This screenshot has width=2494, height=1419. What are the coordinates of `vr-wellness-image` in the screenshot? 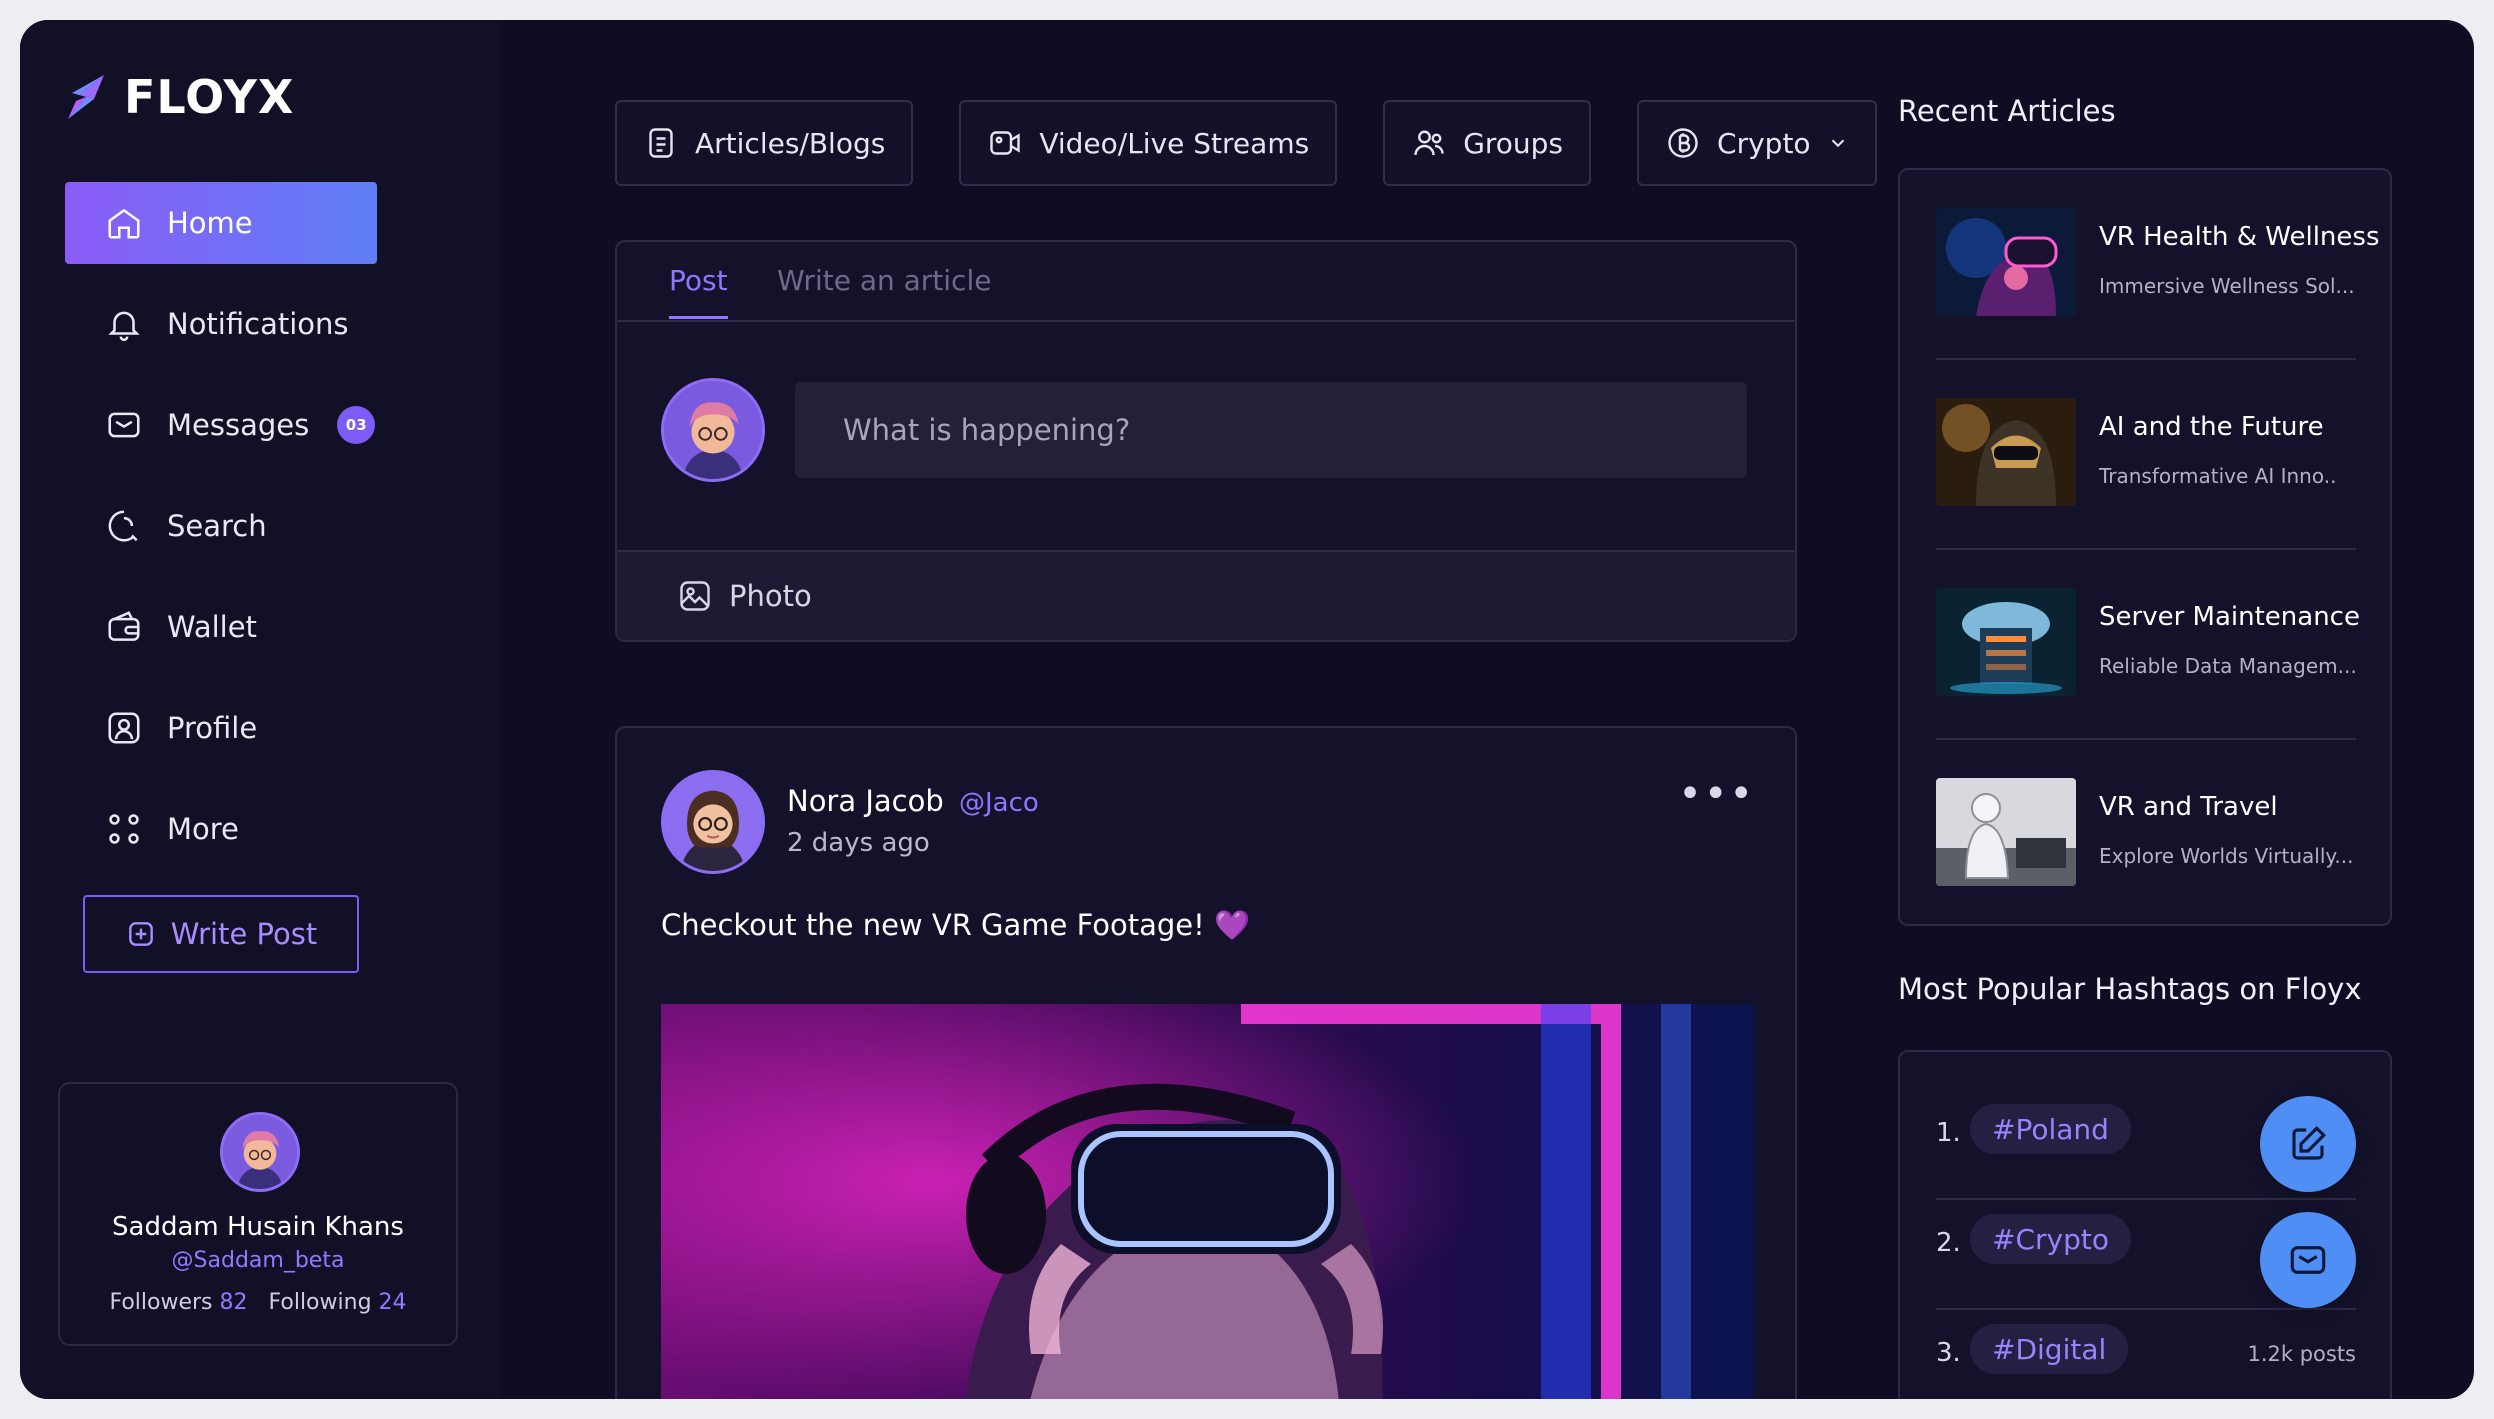 It's located at (2006, 262).